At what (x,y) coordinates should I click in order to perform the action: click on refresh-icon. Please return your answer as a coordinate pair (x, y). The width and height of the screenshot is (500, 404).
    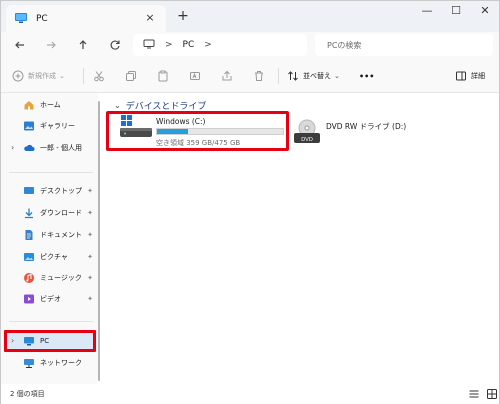
    Looking at the image, I should click on (115, 45).